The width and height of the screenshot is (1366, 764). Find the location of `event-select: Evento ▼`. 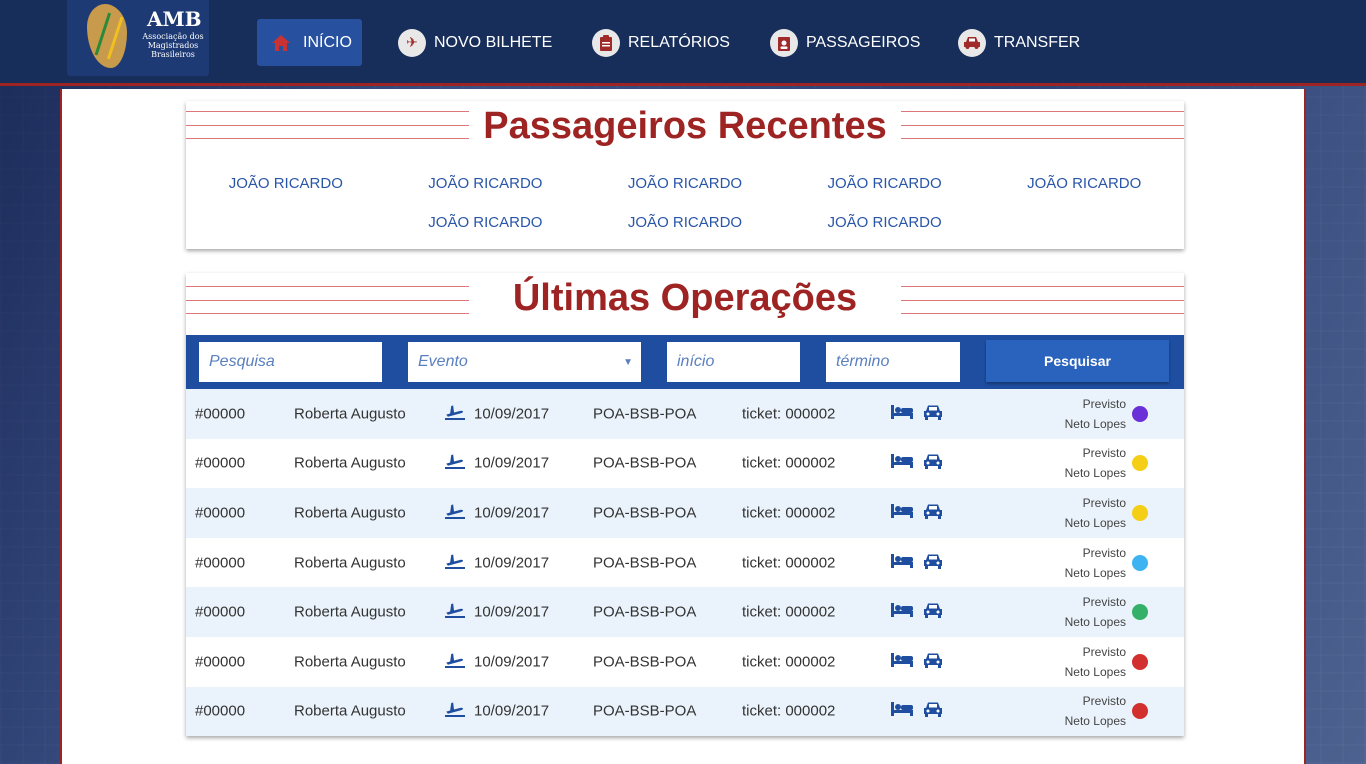

event-select: Evento ▼ is located at coordinates (524, 362).